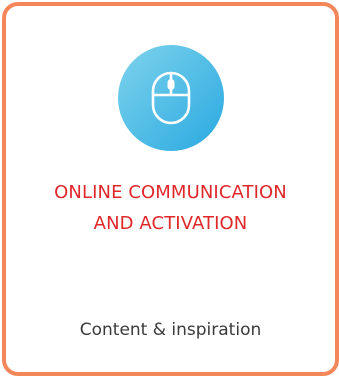 This screenshot has height=376, width=339. What do you see at coordinates (170, 223) in the screenshot?
I see `card-title-line-2: AND ACTIVATION` at bounding box center [170, 223].